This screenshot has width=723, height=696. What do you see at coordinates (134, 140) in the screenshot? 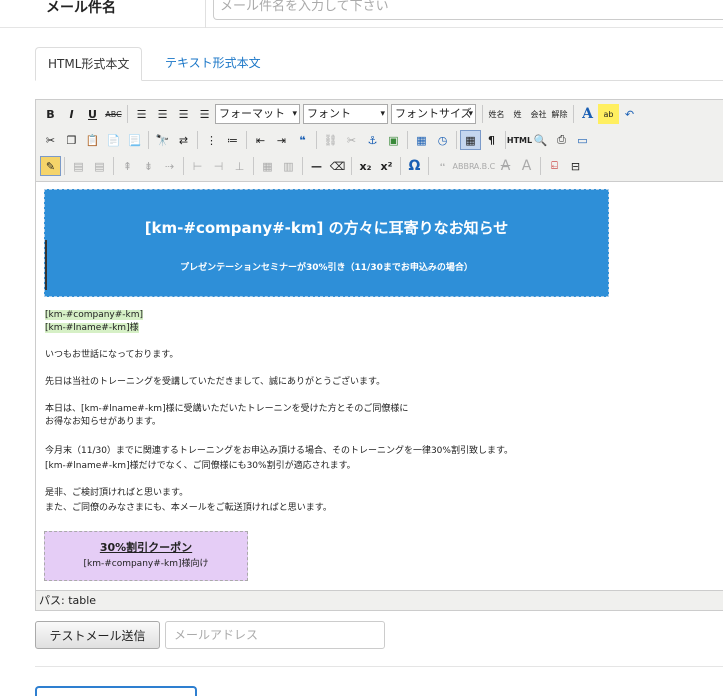
I see `paste-word-icon: 📃` at bounding box center [134, 140].